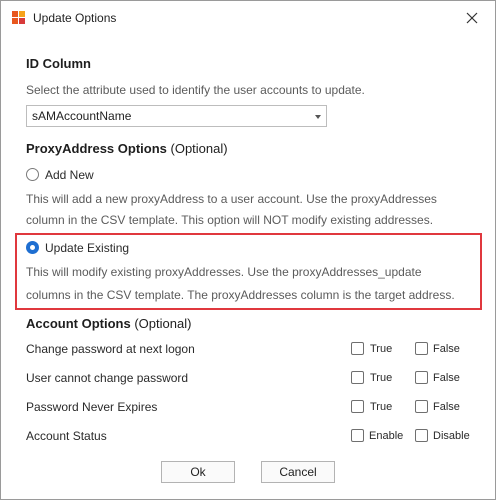 This screenshot has width=496, height=500. I want to click on proxy-options-optional: (Optional), so click(199, 148).